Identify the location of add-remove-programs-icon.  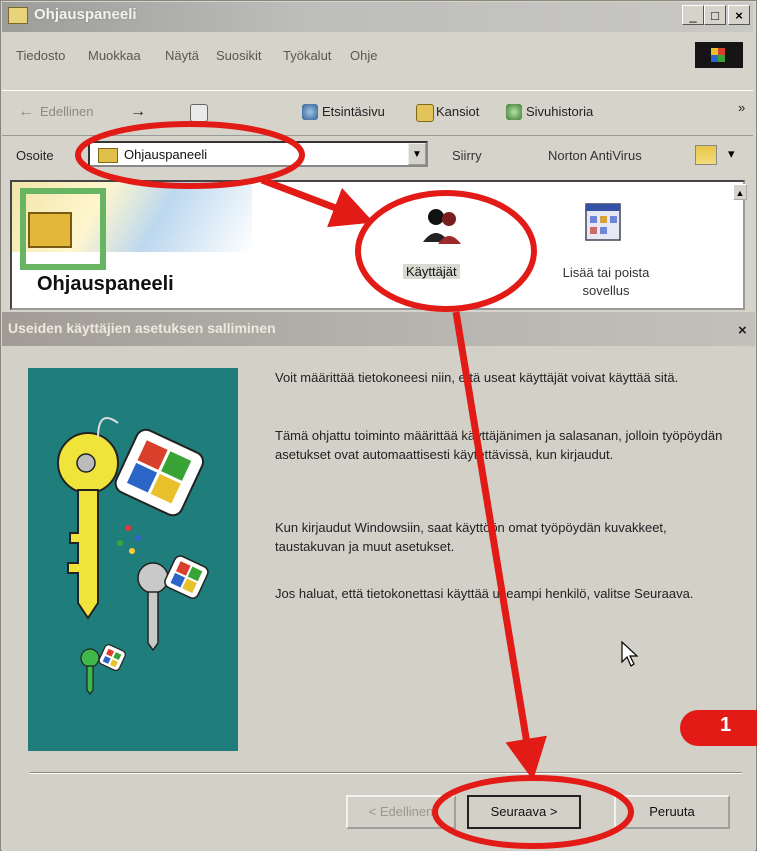
(604, 222).